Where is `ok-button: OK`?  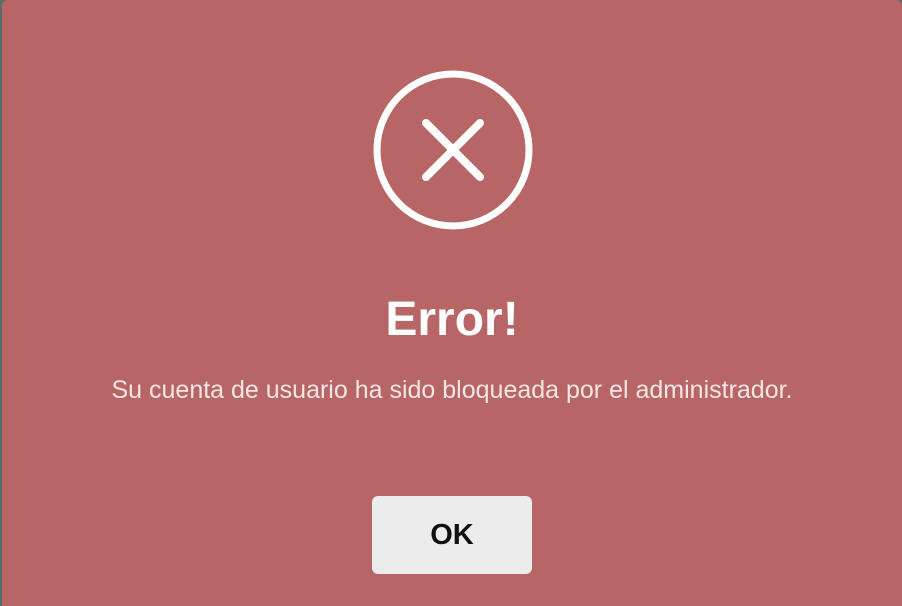 ok-button: OK is located at coordinates (452, 535).